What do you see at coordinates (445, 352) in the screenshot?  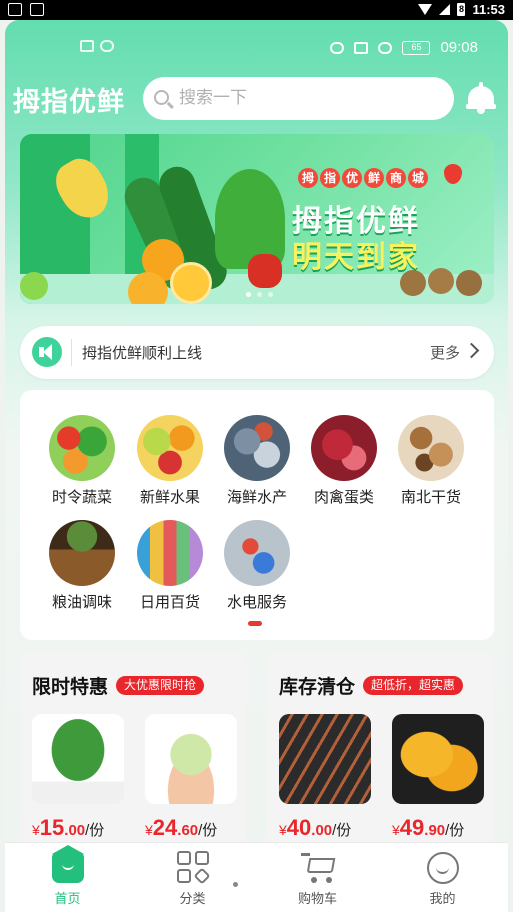 I see `more-link: 更多` at bounding box center [445, 352].